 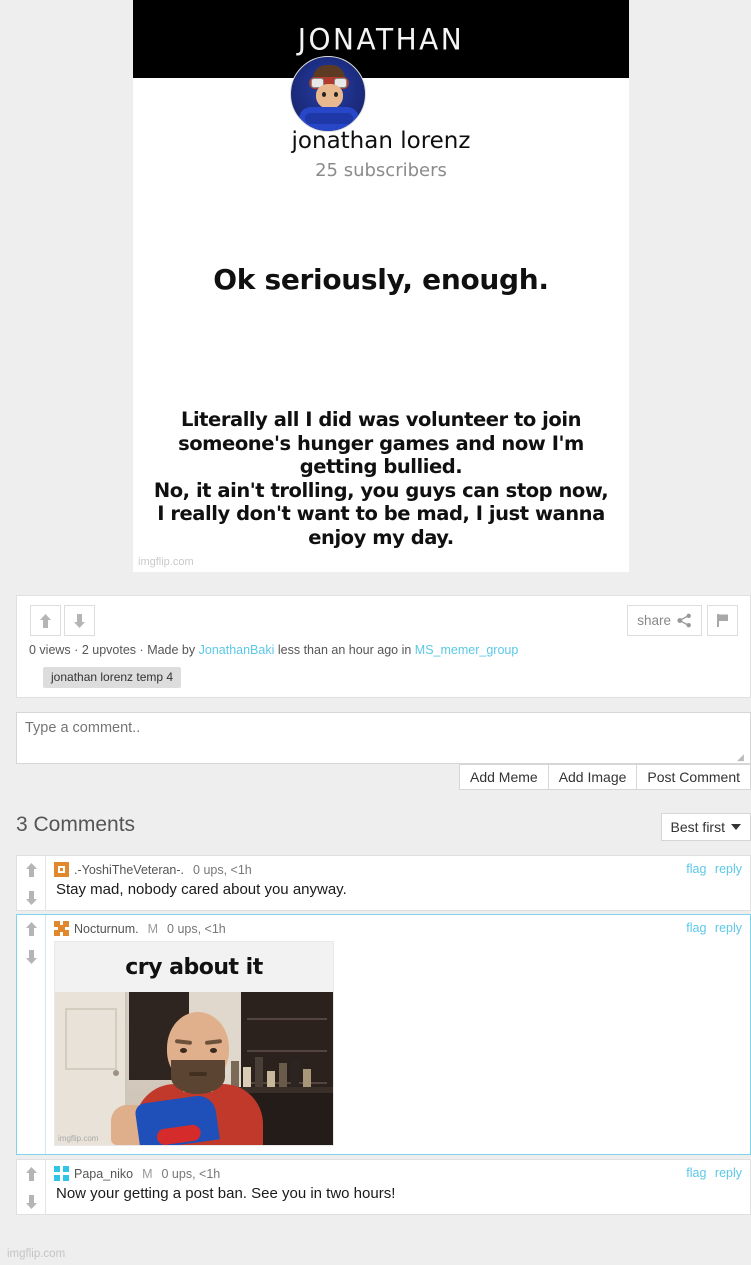 What do you see at coordinates (103, 1174) in the screenshot?
I see `comment-username: Papa_niko` at bounding box center [103, 1174].